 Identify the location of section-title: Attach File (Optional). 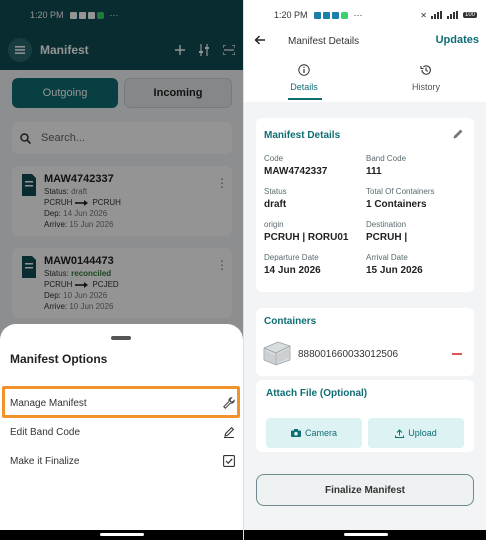
(317, 393).